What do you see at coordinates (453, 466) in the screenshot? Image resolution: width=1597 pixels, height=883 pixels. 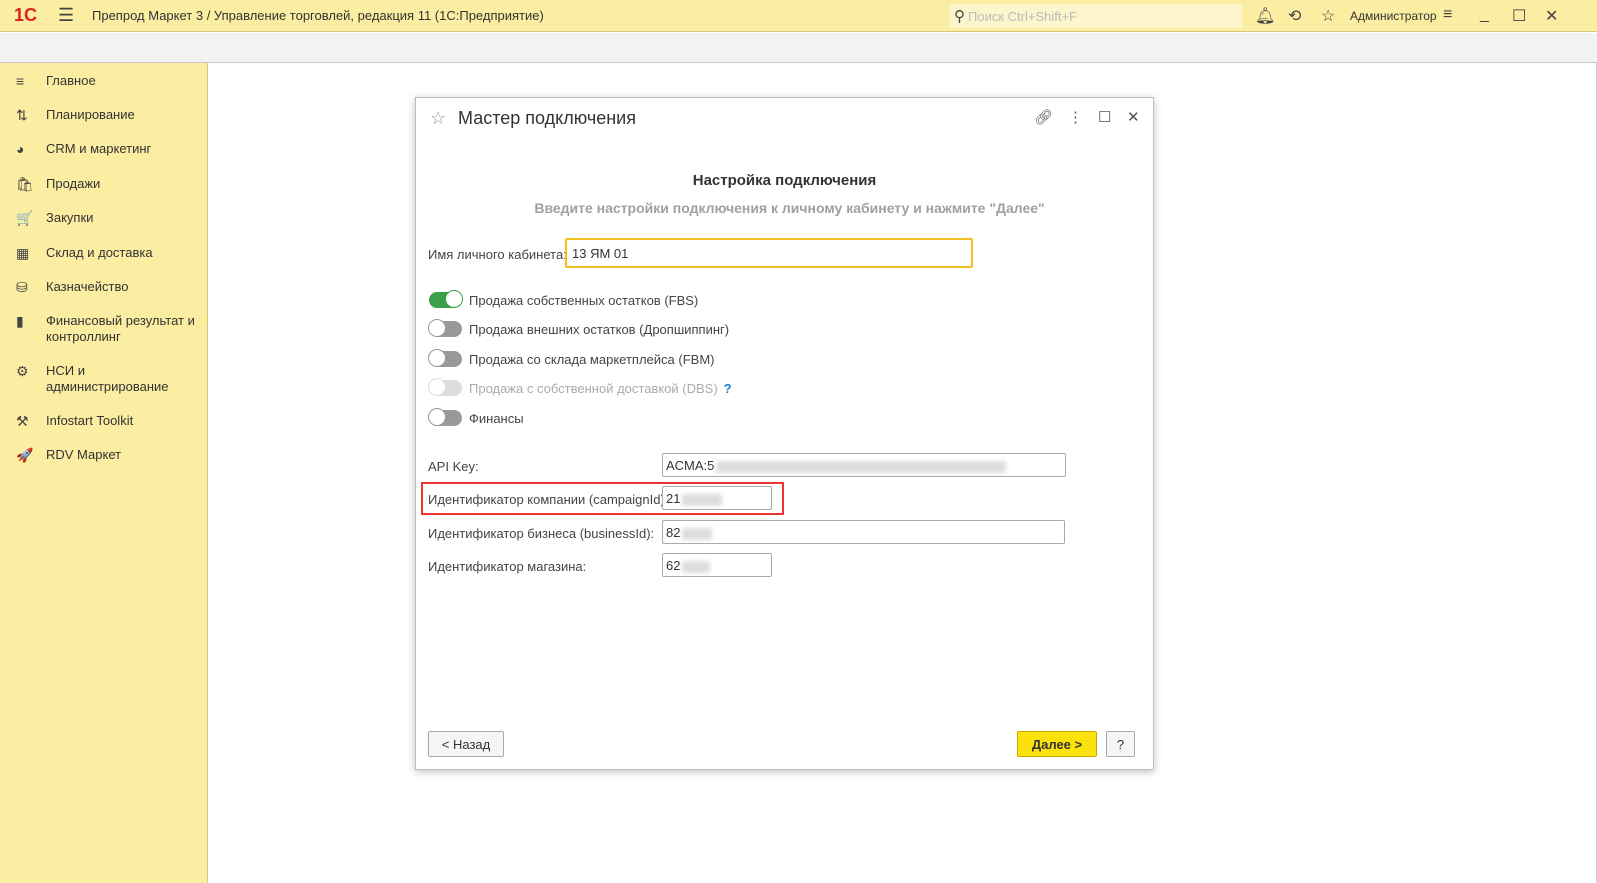 I see `api-key-label: API Key:` at bounding box center [453, 466].